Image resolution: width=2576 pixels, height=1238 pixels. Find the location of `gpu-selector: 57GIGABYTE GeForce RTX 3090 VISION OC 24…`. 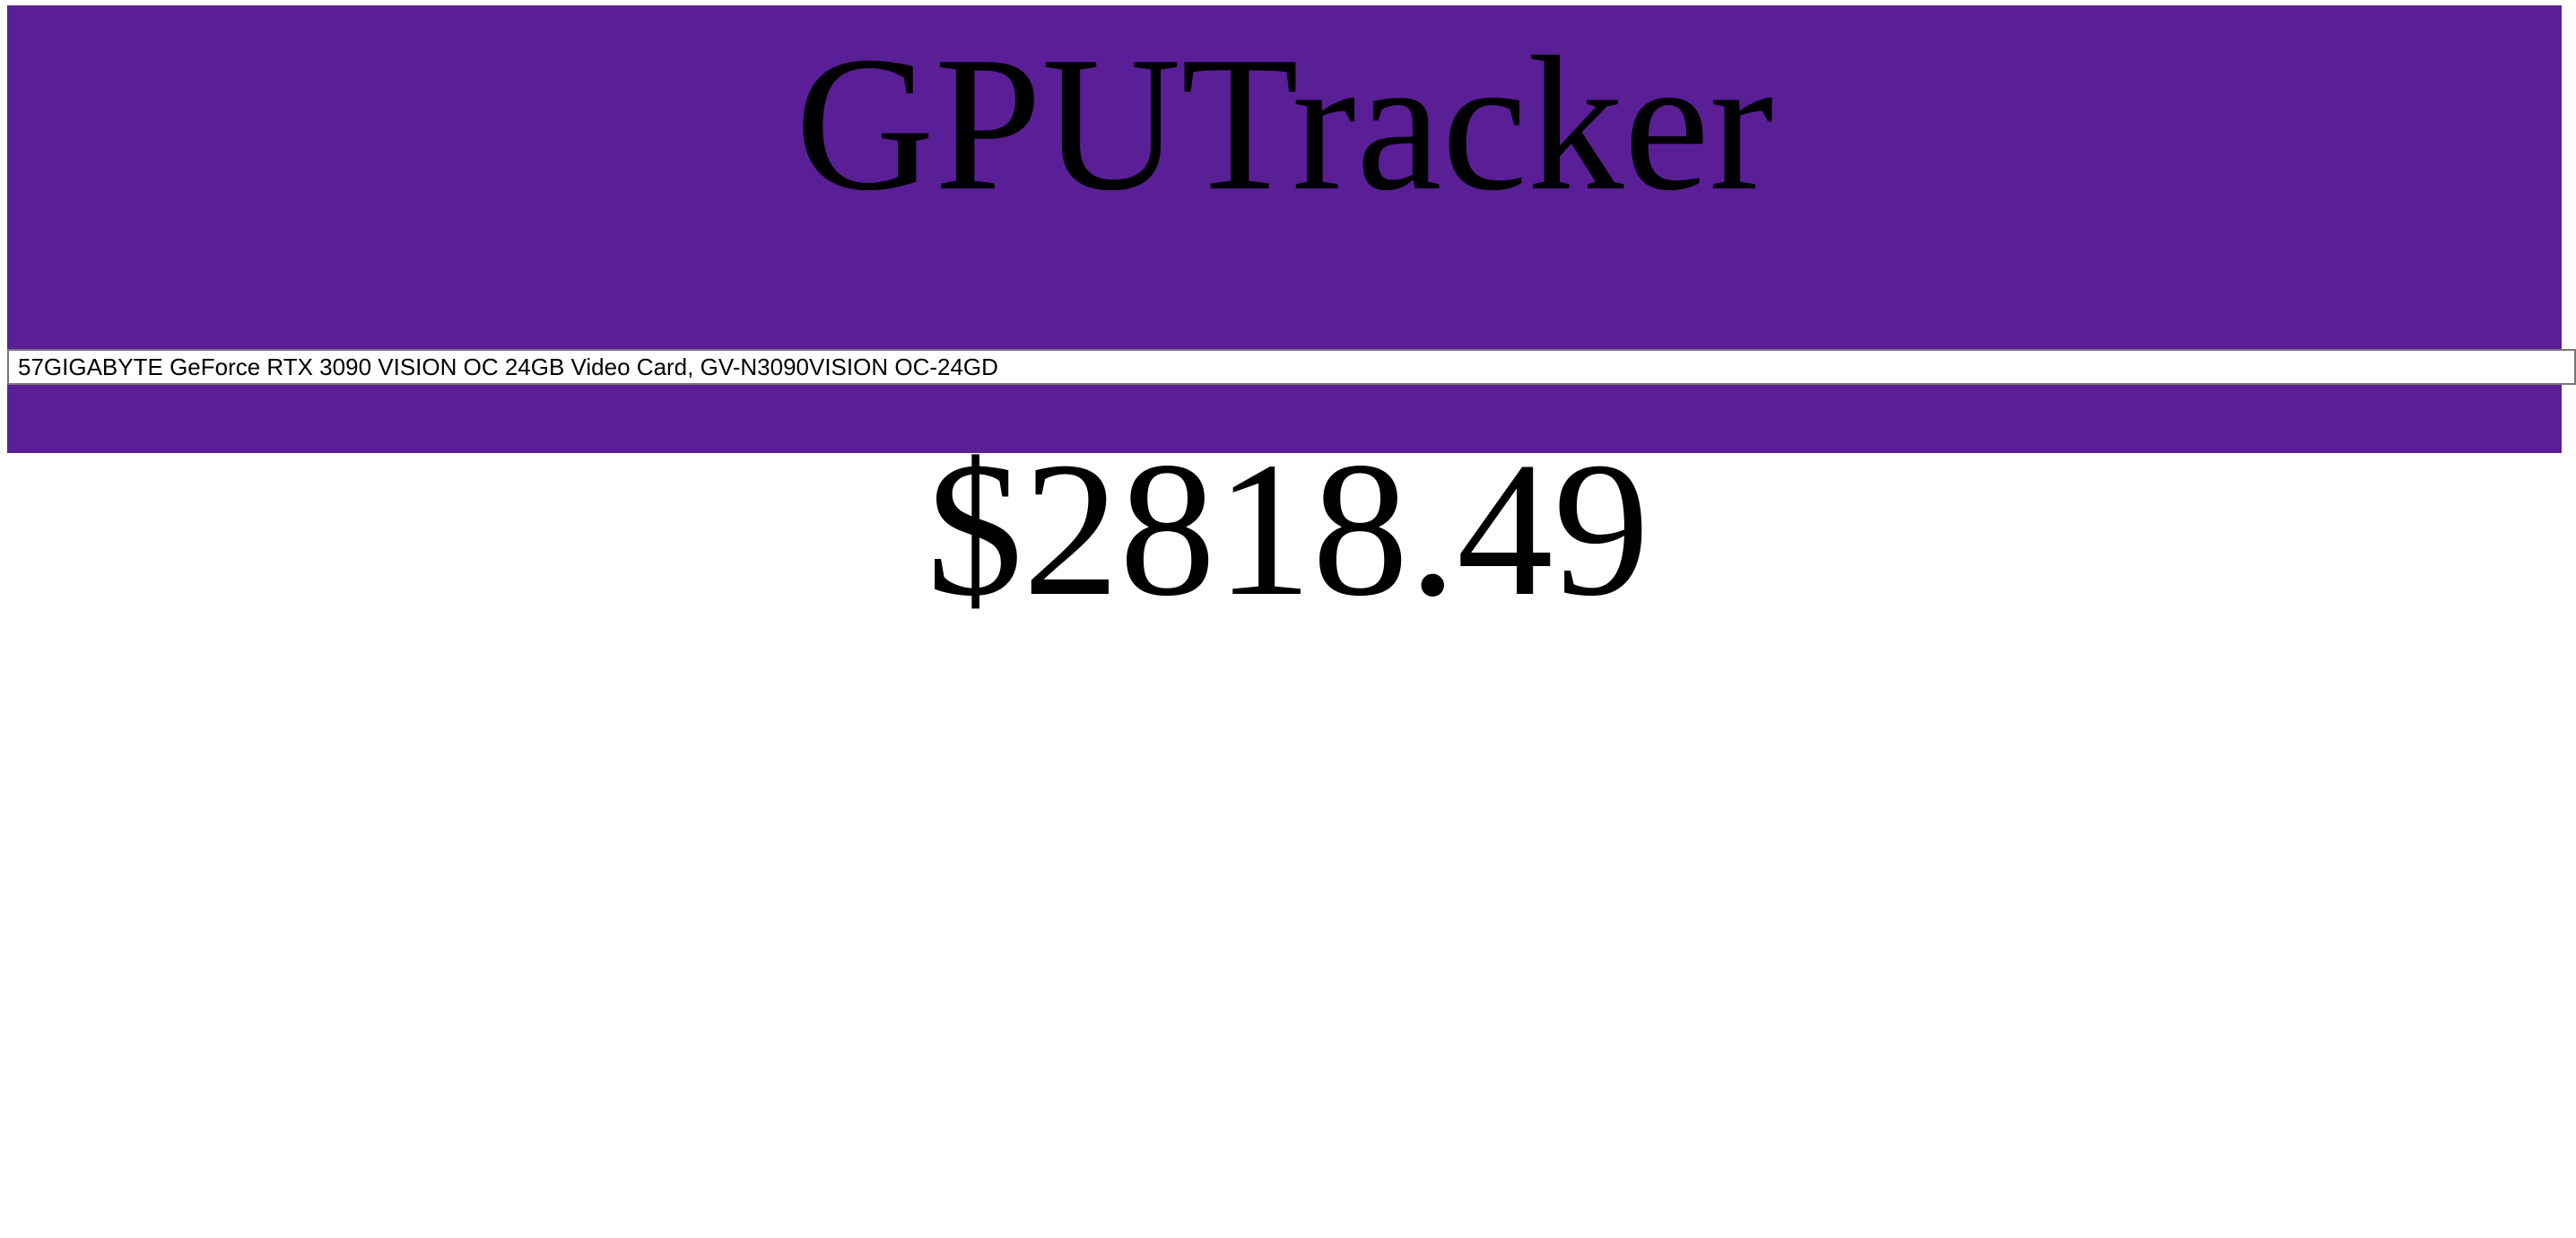

gpu-selector: 57GIGABYTE GeForce RTX 3090 VISION OC 24… is located at coordinates (1291, 367).